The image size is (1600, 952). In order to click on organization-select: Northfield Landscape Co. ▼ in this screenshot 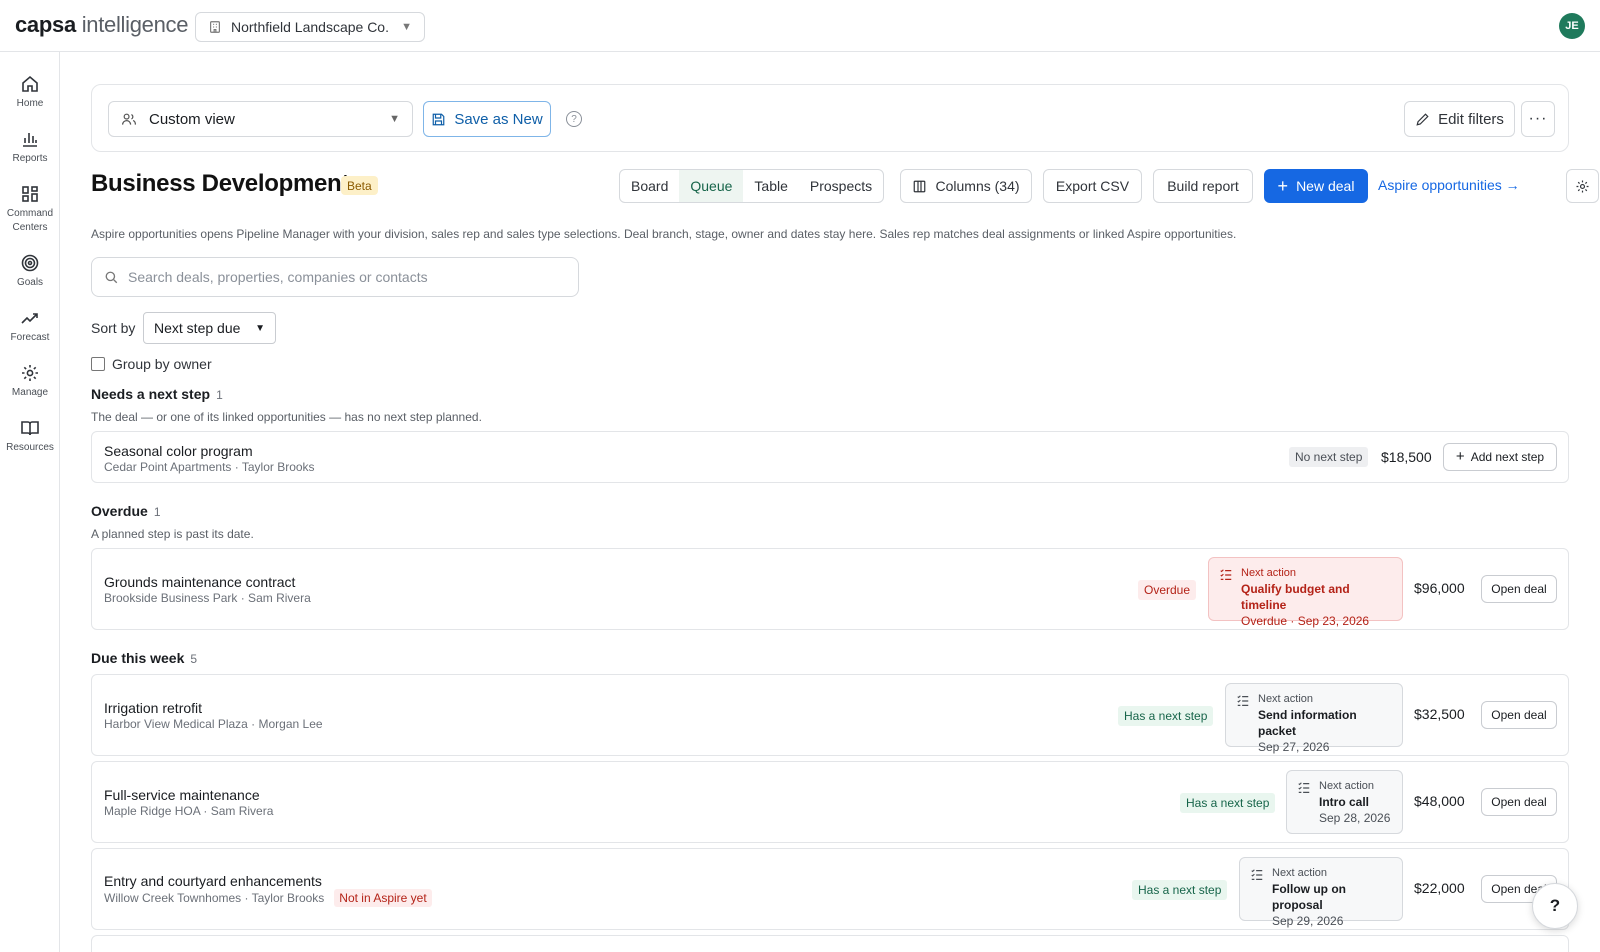, I will do `click(310, 27)`.